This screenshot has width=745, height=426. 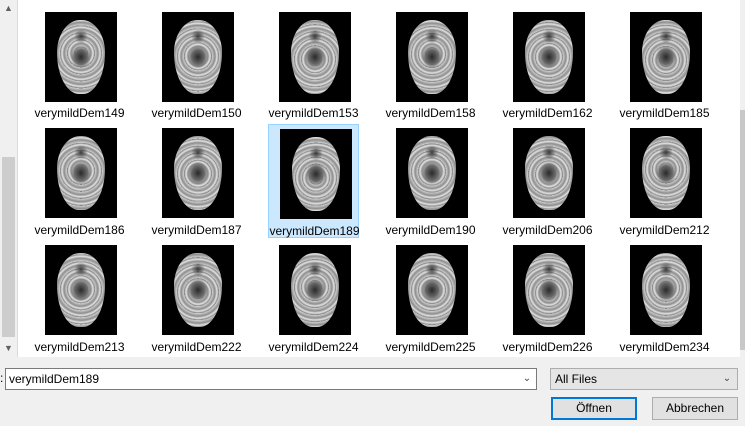 I want to click on file-item: verymildDem162, so click(x=547, y=63).